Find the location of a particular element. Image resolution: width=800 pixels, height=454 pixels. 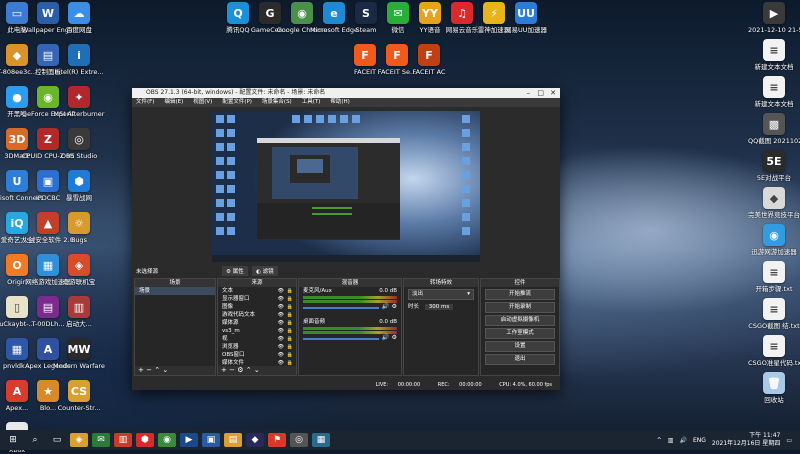

search-icon: ⌕ is located at coordinates (35, 440).